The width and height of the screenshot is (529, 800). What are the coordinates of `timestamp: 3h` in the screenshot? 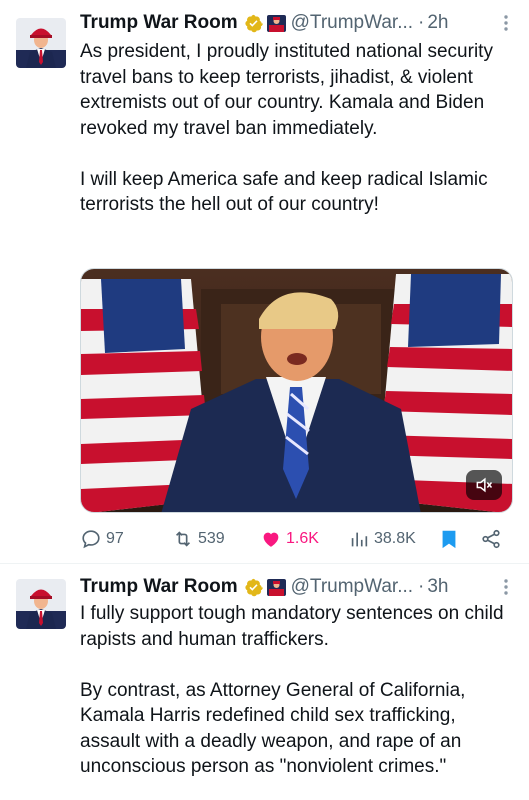 It's located at (437, 587).